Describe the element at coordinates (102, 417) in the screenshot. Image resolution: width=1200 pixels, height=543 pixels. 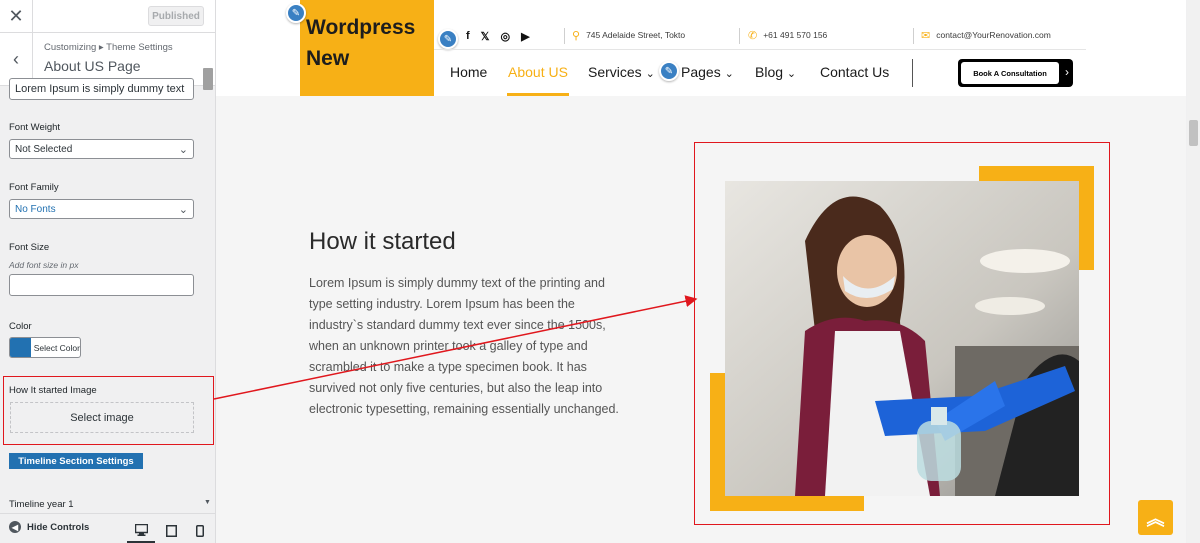
I see `select-image-button: Select image` at that location.